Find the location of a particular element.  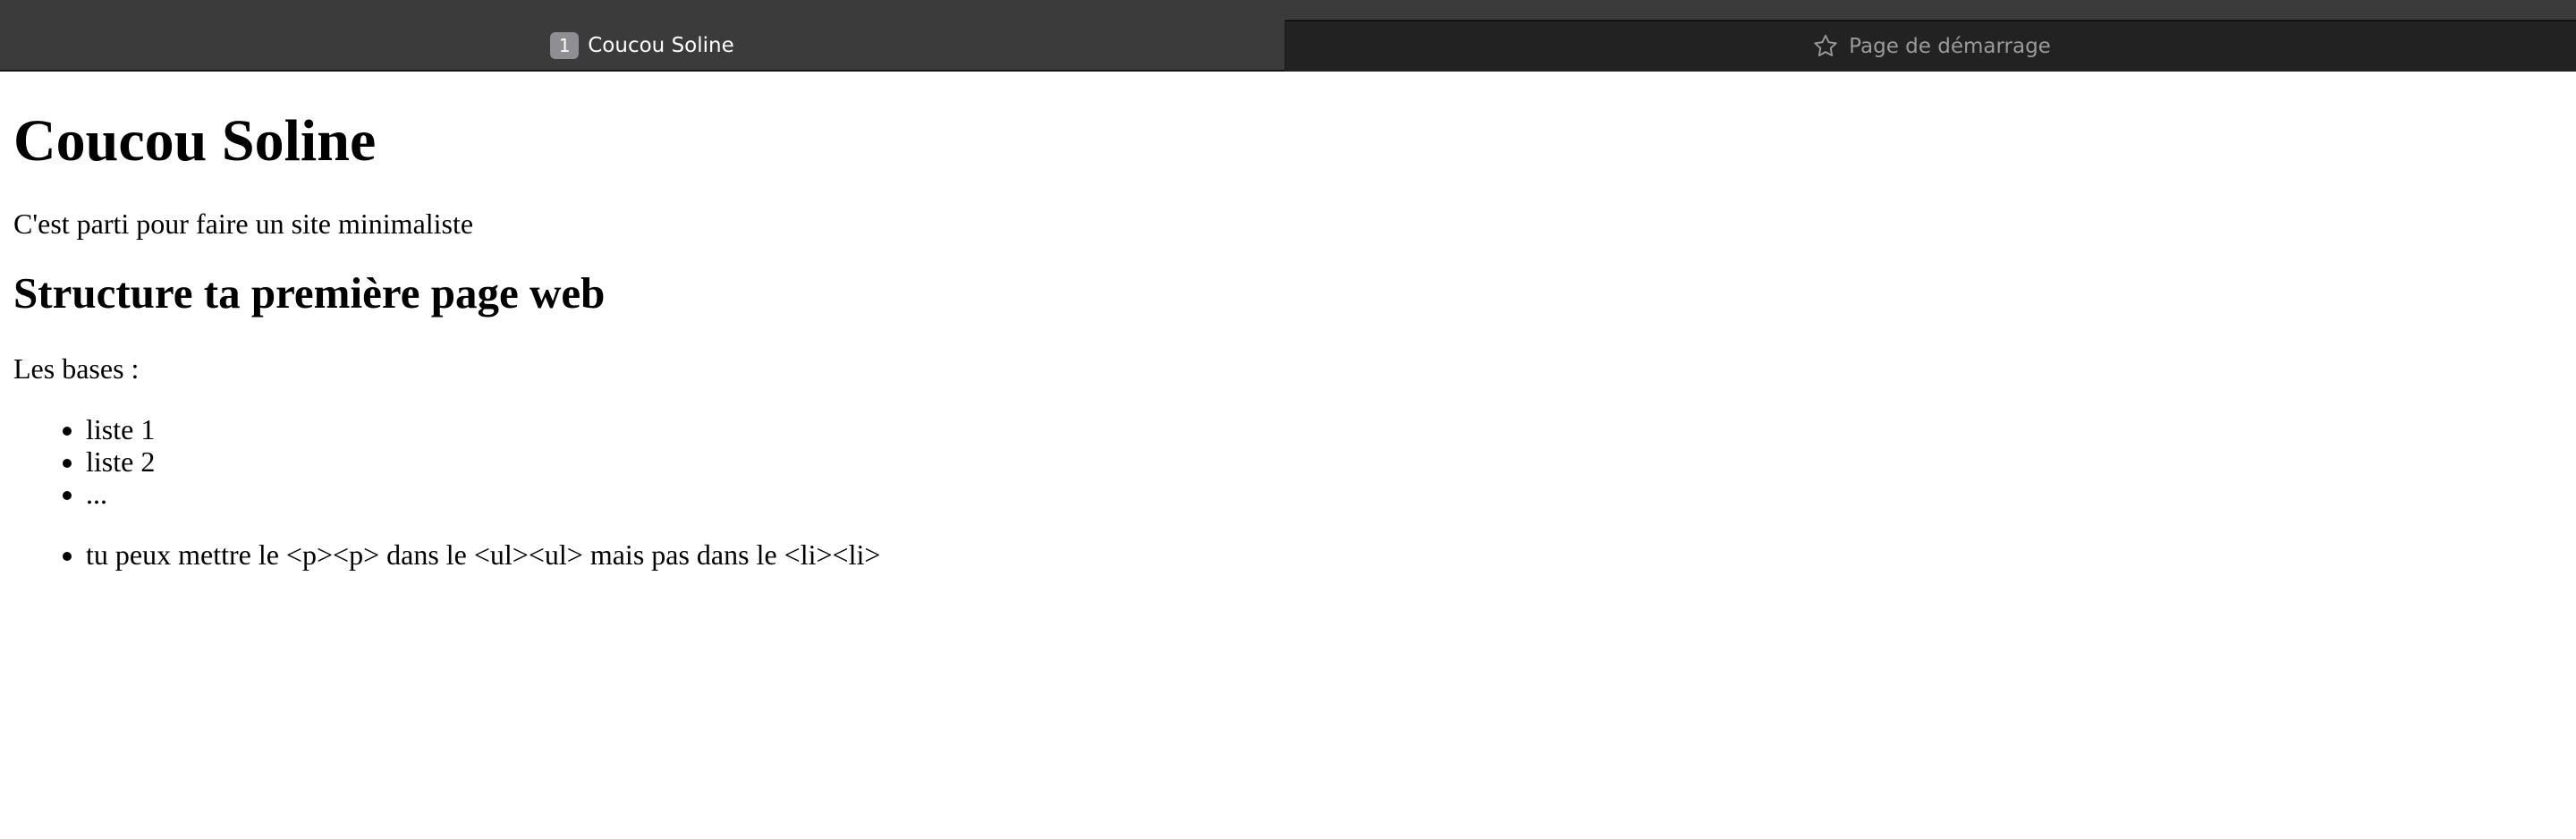

tab-start-page: Page de démarrage is located at coordinates (1931, 46).